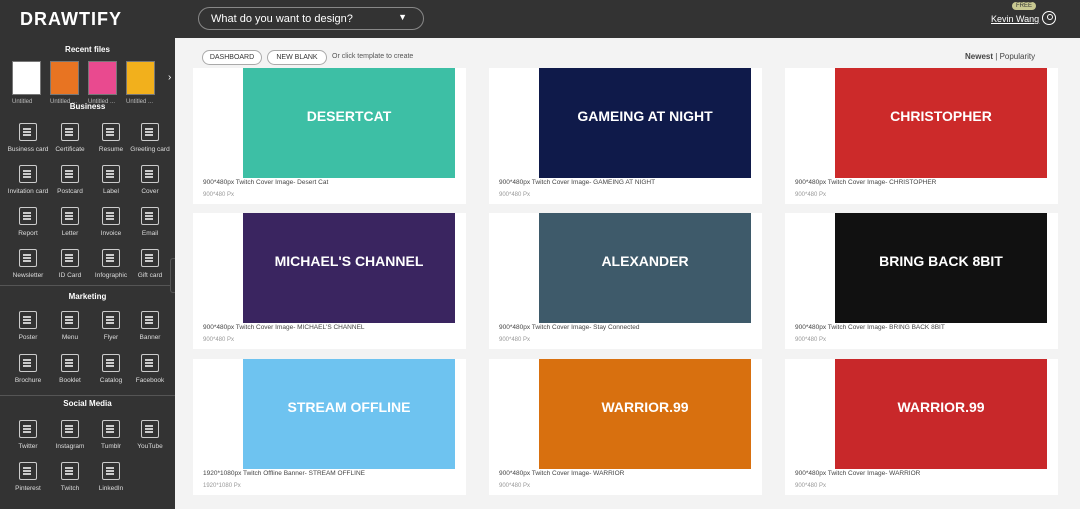 This screenshot has height=509, width=1080. I want to click on template-category-linkedin: LinkedIn, so click(111, 477).